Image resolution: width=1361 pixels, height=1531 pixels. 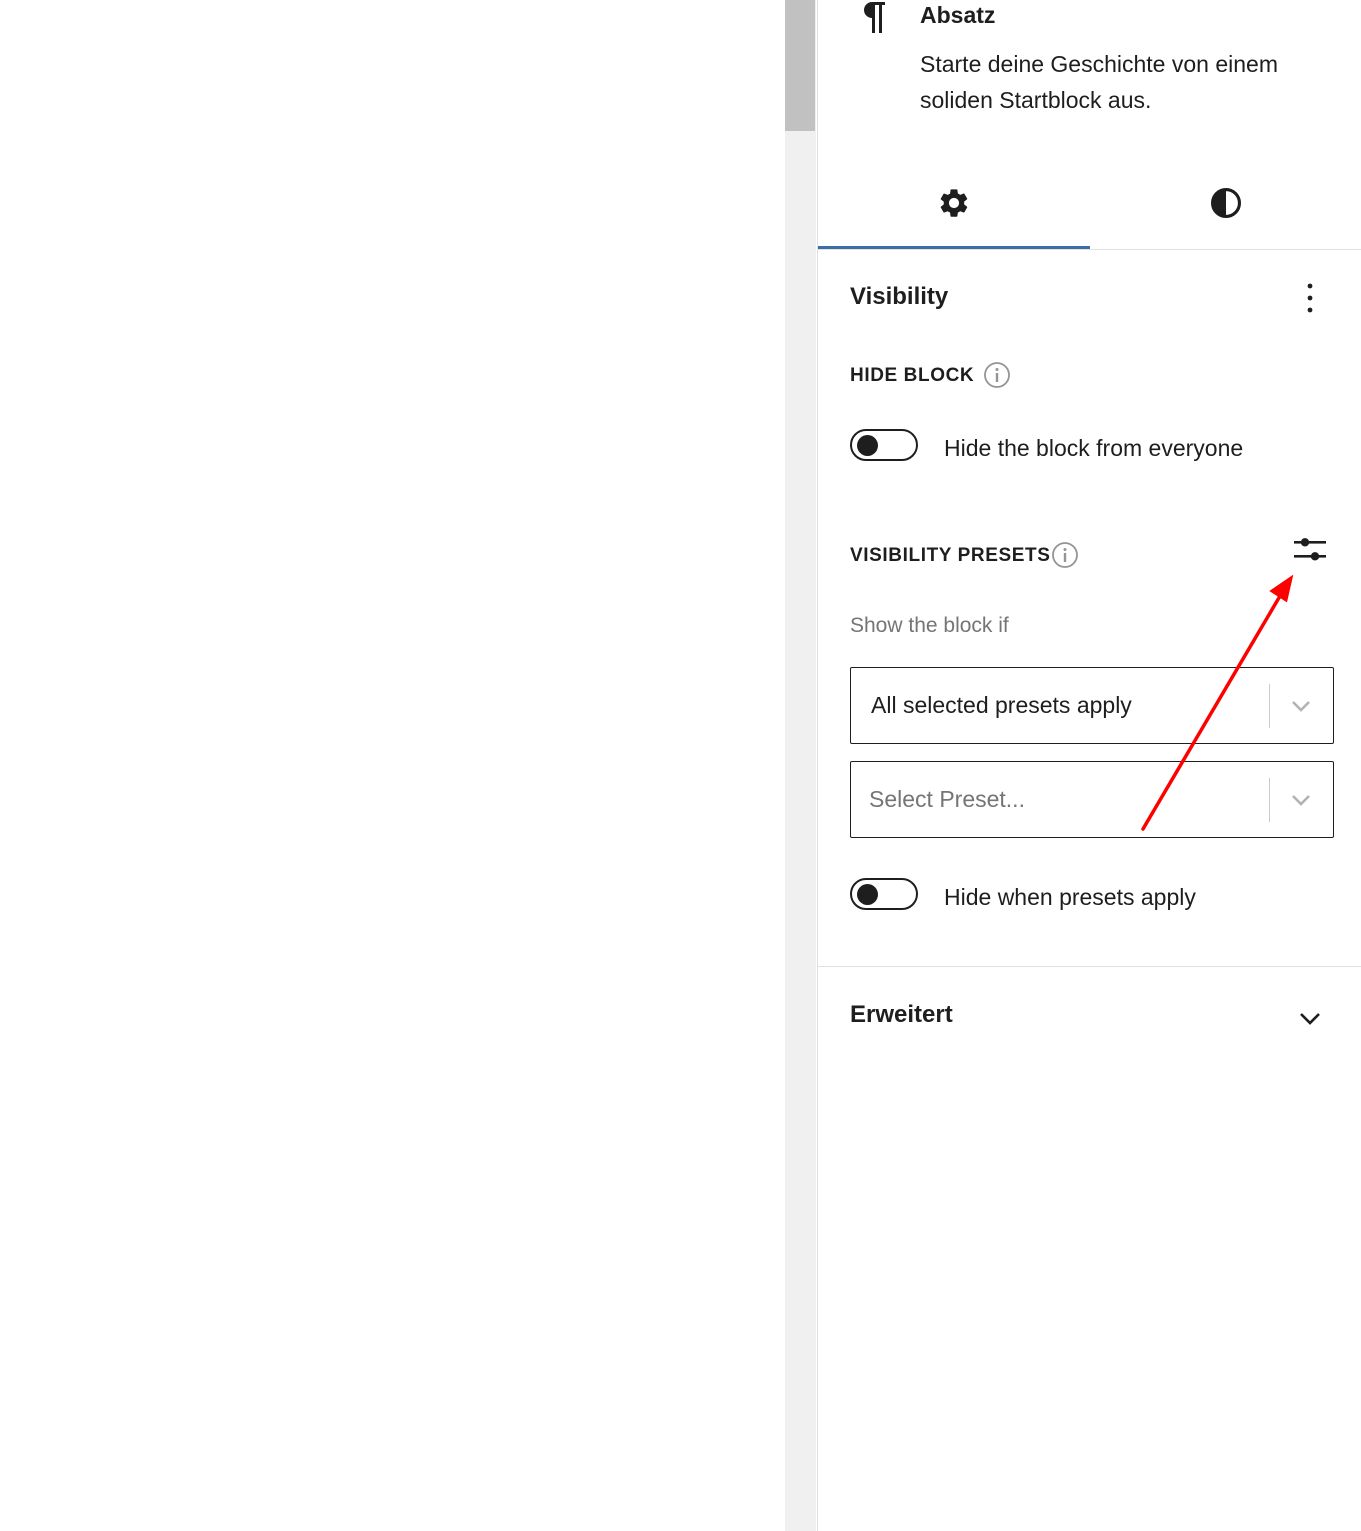 What do you see at coordinates (800, 65) in the screenshot?
I see `scrollbar-thumb` at bounding box center [800, 65].